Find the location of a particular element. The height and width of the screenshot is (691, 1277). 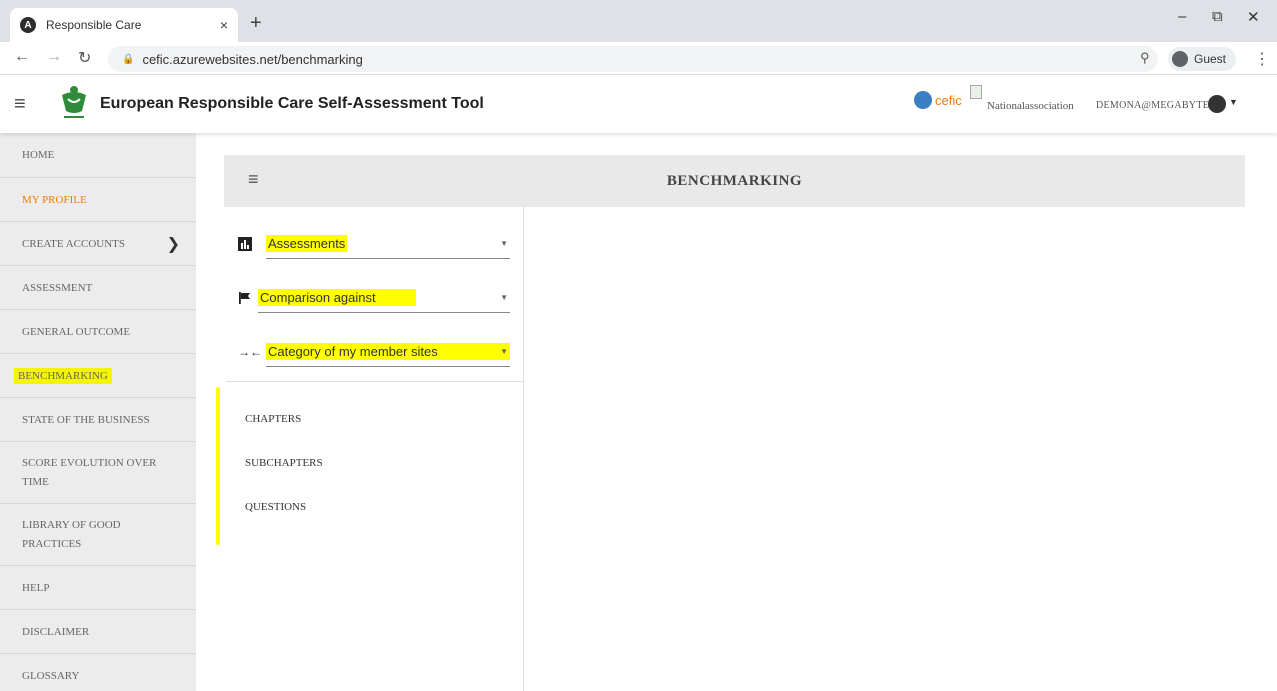

guest-avatar-icon is located at coordinates (1180, 59).